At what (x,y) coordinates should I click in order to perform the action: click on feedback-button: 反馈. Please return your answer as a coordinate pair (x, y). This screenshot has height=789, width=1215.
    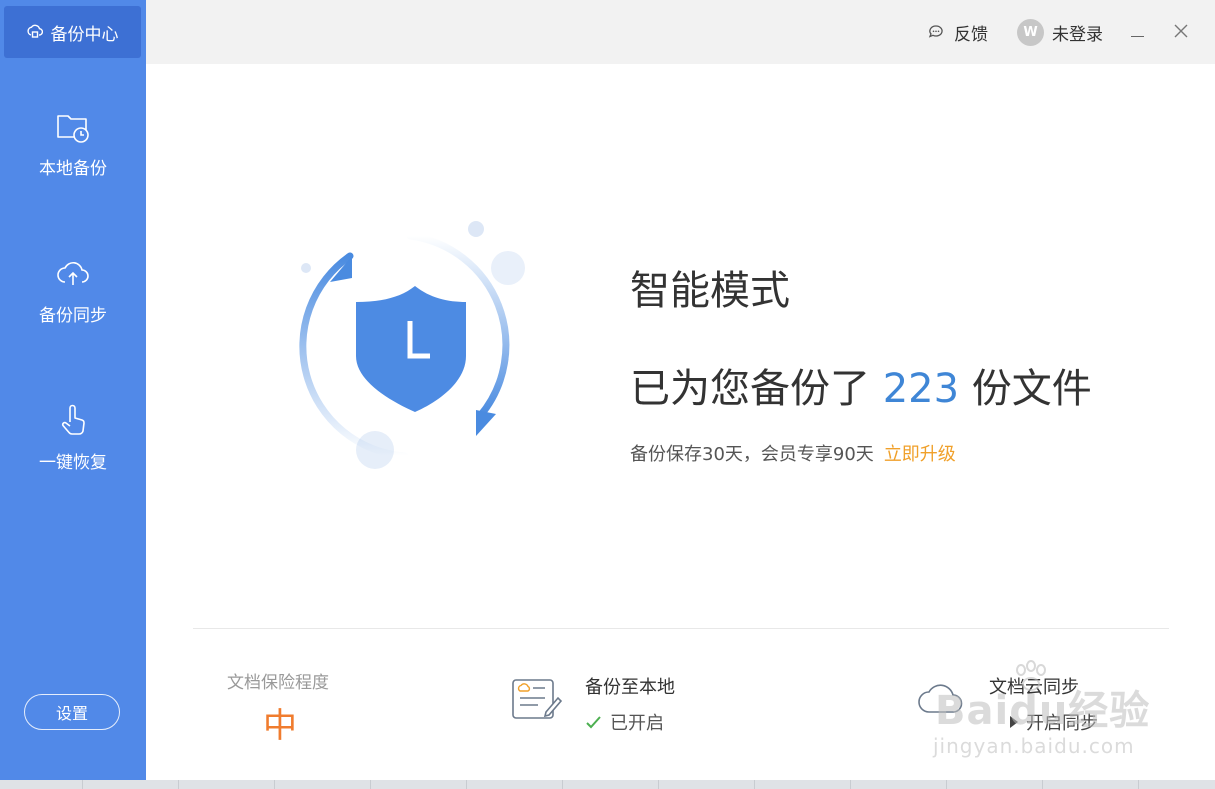
    Looking at the image, I should click on (958, 32).